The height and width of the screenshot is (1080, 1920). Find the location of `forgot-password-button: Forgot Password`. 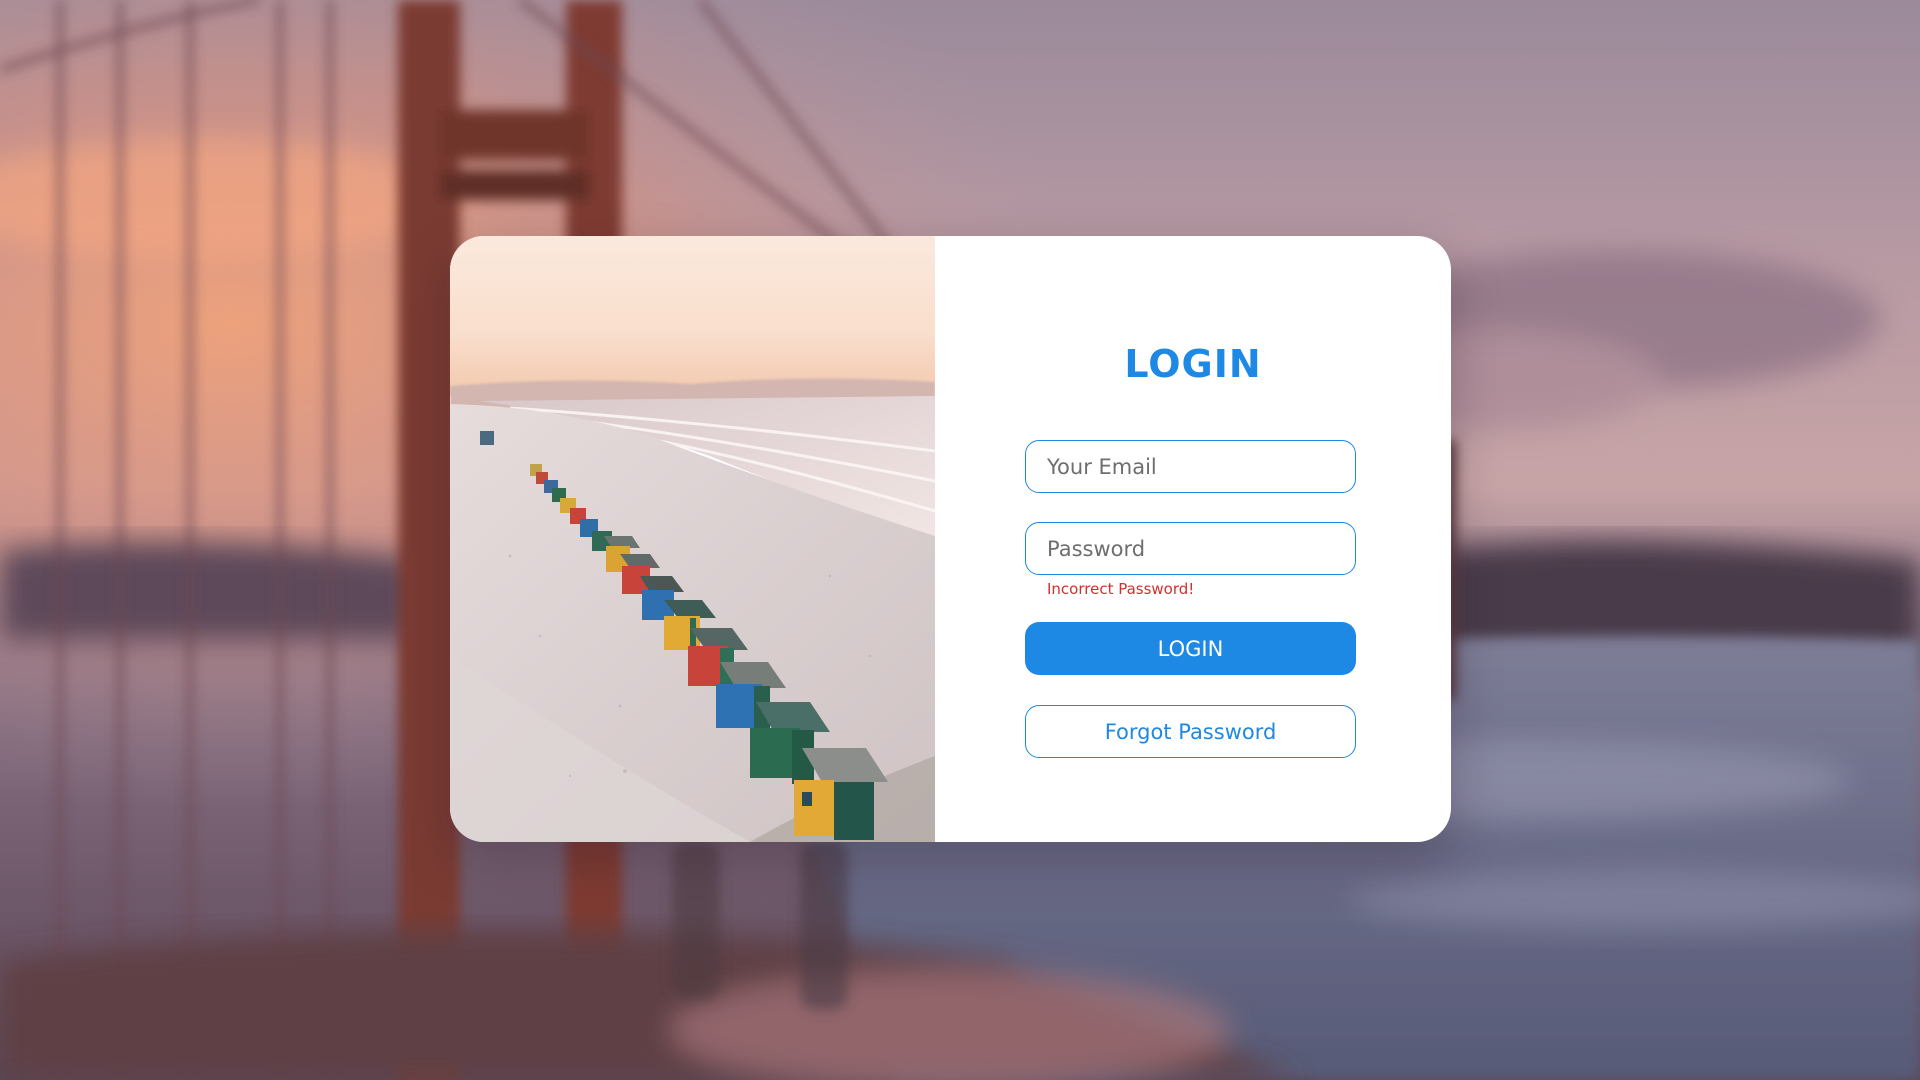

forgot-password-button: Forgot Password is located at coordinates (1190, 731).